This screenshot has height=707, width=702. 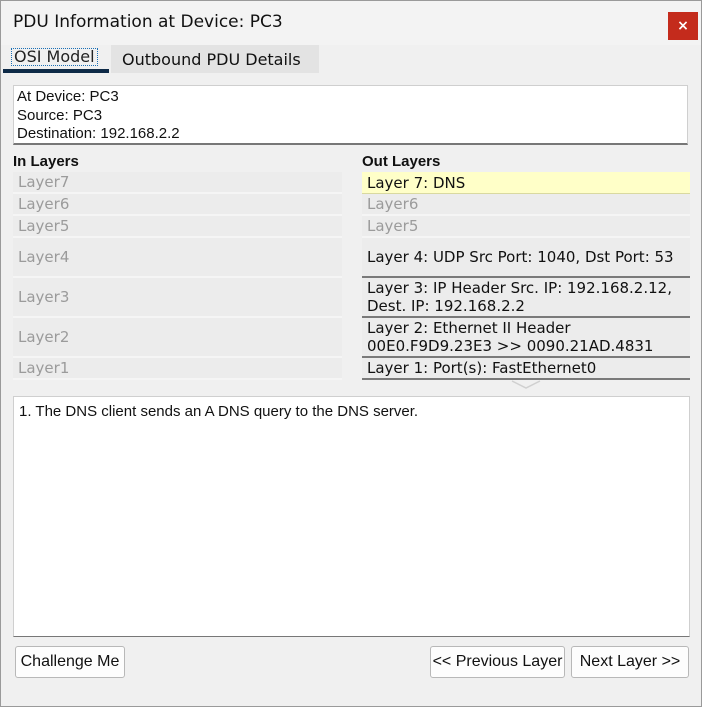 I want to click on out-layer-5: Layer5, so click(x=526, y=227).